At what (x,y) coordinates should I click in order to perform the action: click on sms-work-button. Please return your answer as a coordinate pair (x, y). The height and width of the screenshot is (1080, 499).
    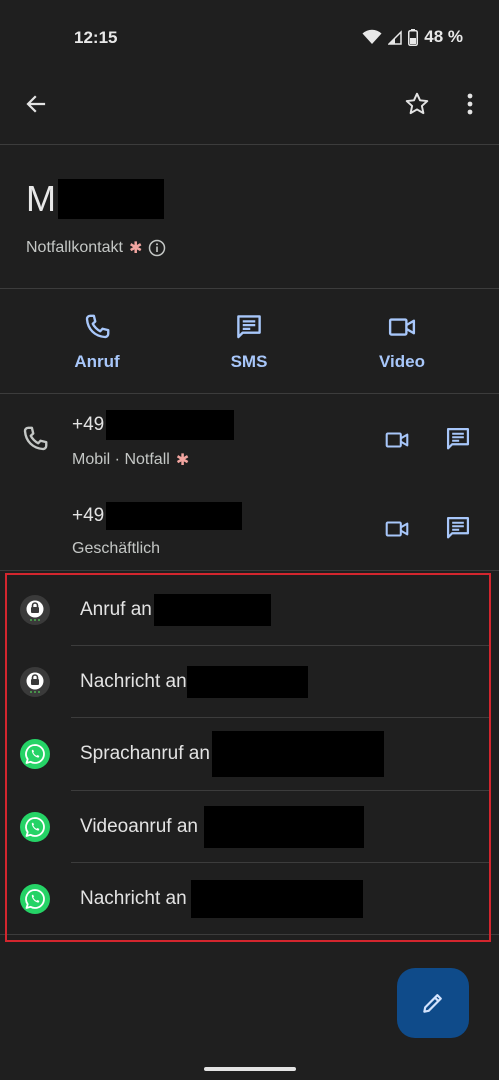
    Looking at the image, I should click on (458, 530).